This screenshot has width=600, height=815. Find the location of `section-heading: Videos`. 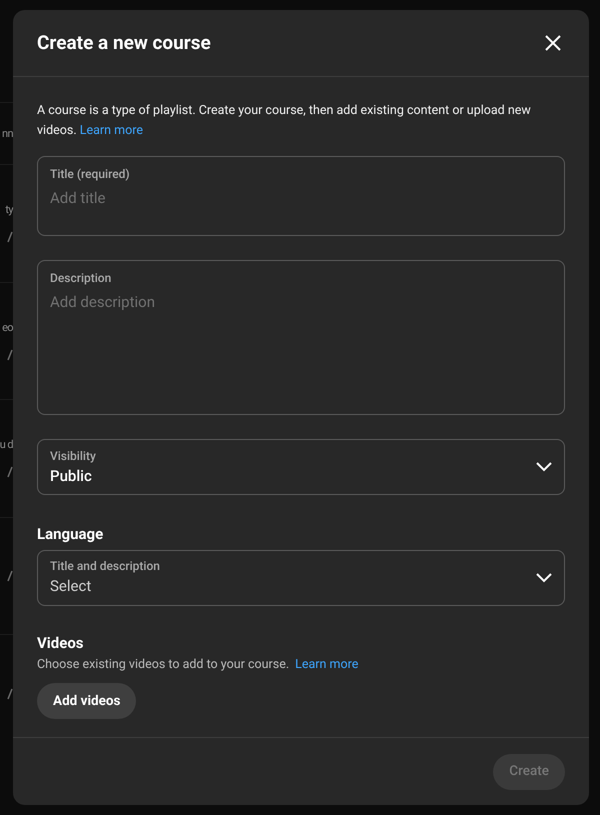

section-heading: Videos is located at coordinates (60, 643).